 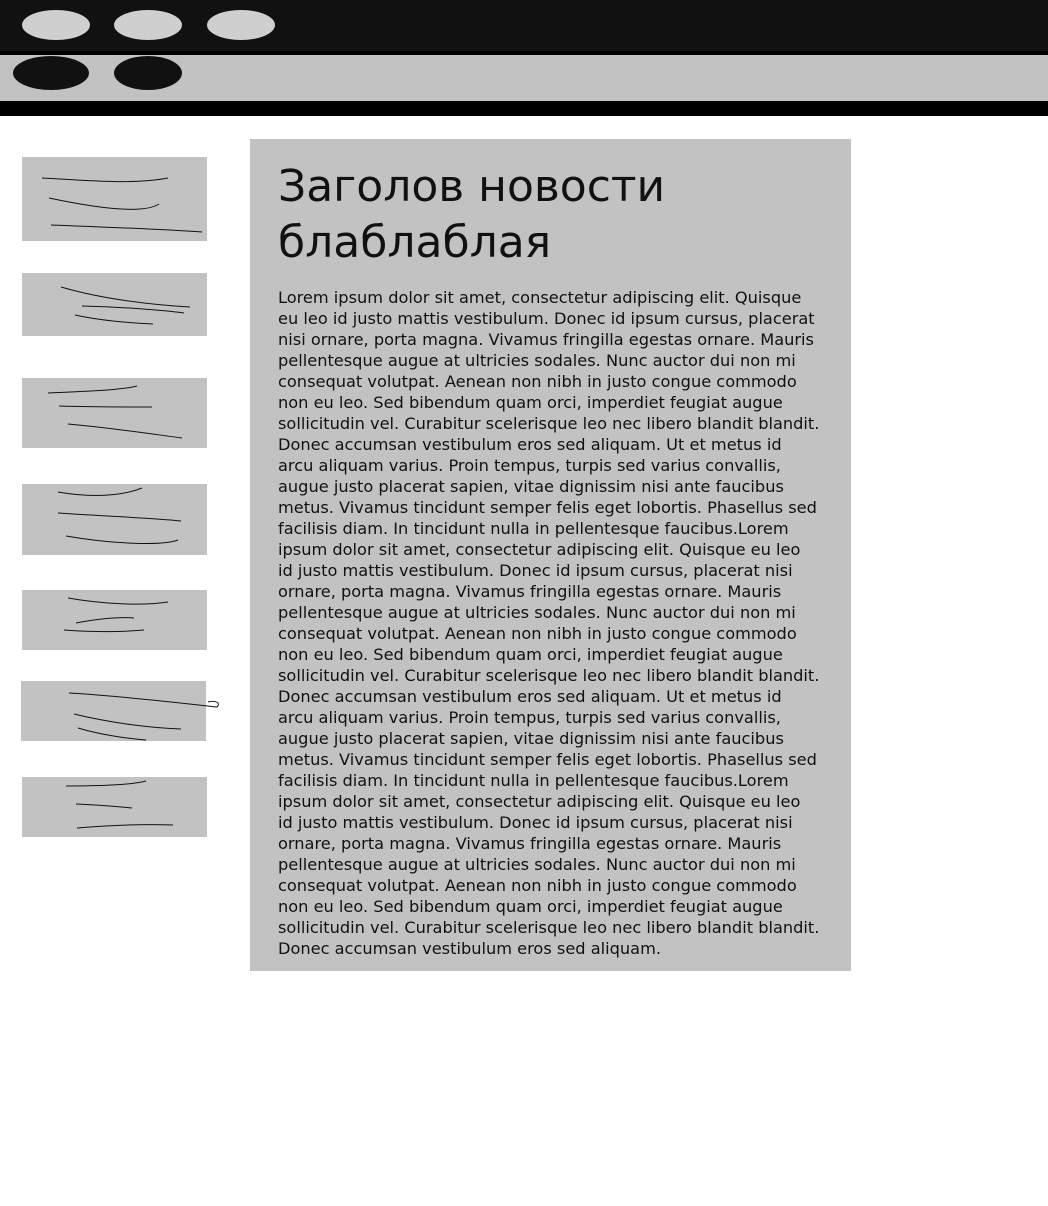 I want to click on article-title: Заголов новости блаблаблая, so click(x=472, y=214).